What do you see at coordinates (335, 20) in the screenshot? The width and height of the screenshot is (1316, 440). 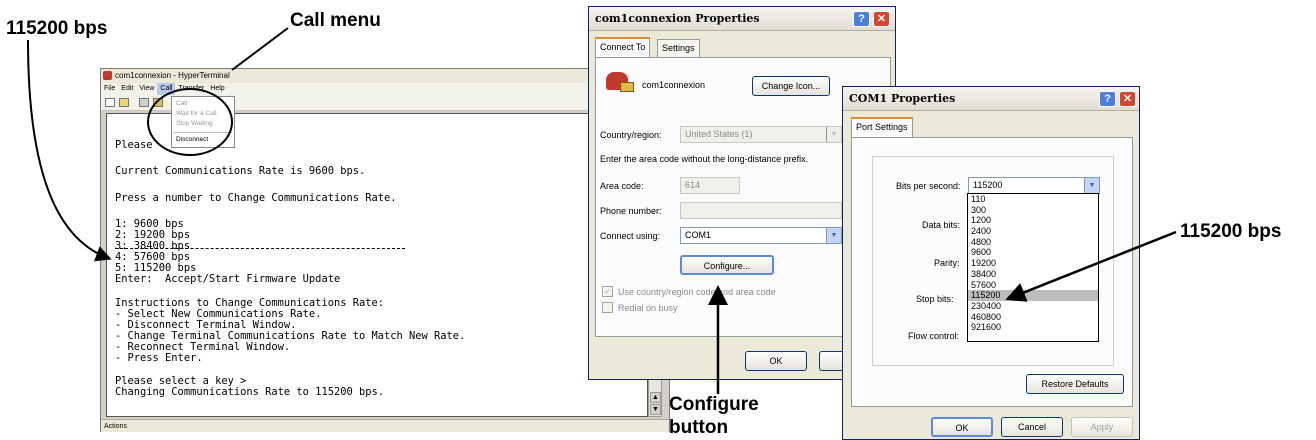 I see `callout-call-menu: Call menu` at bounding box center [335, 20].